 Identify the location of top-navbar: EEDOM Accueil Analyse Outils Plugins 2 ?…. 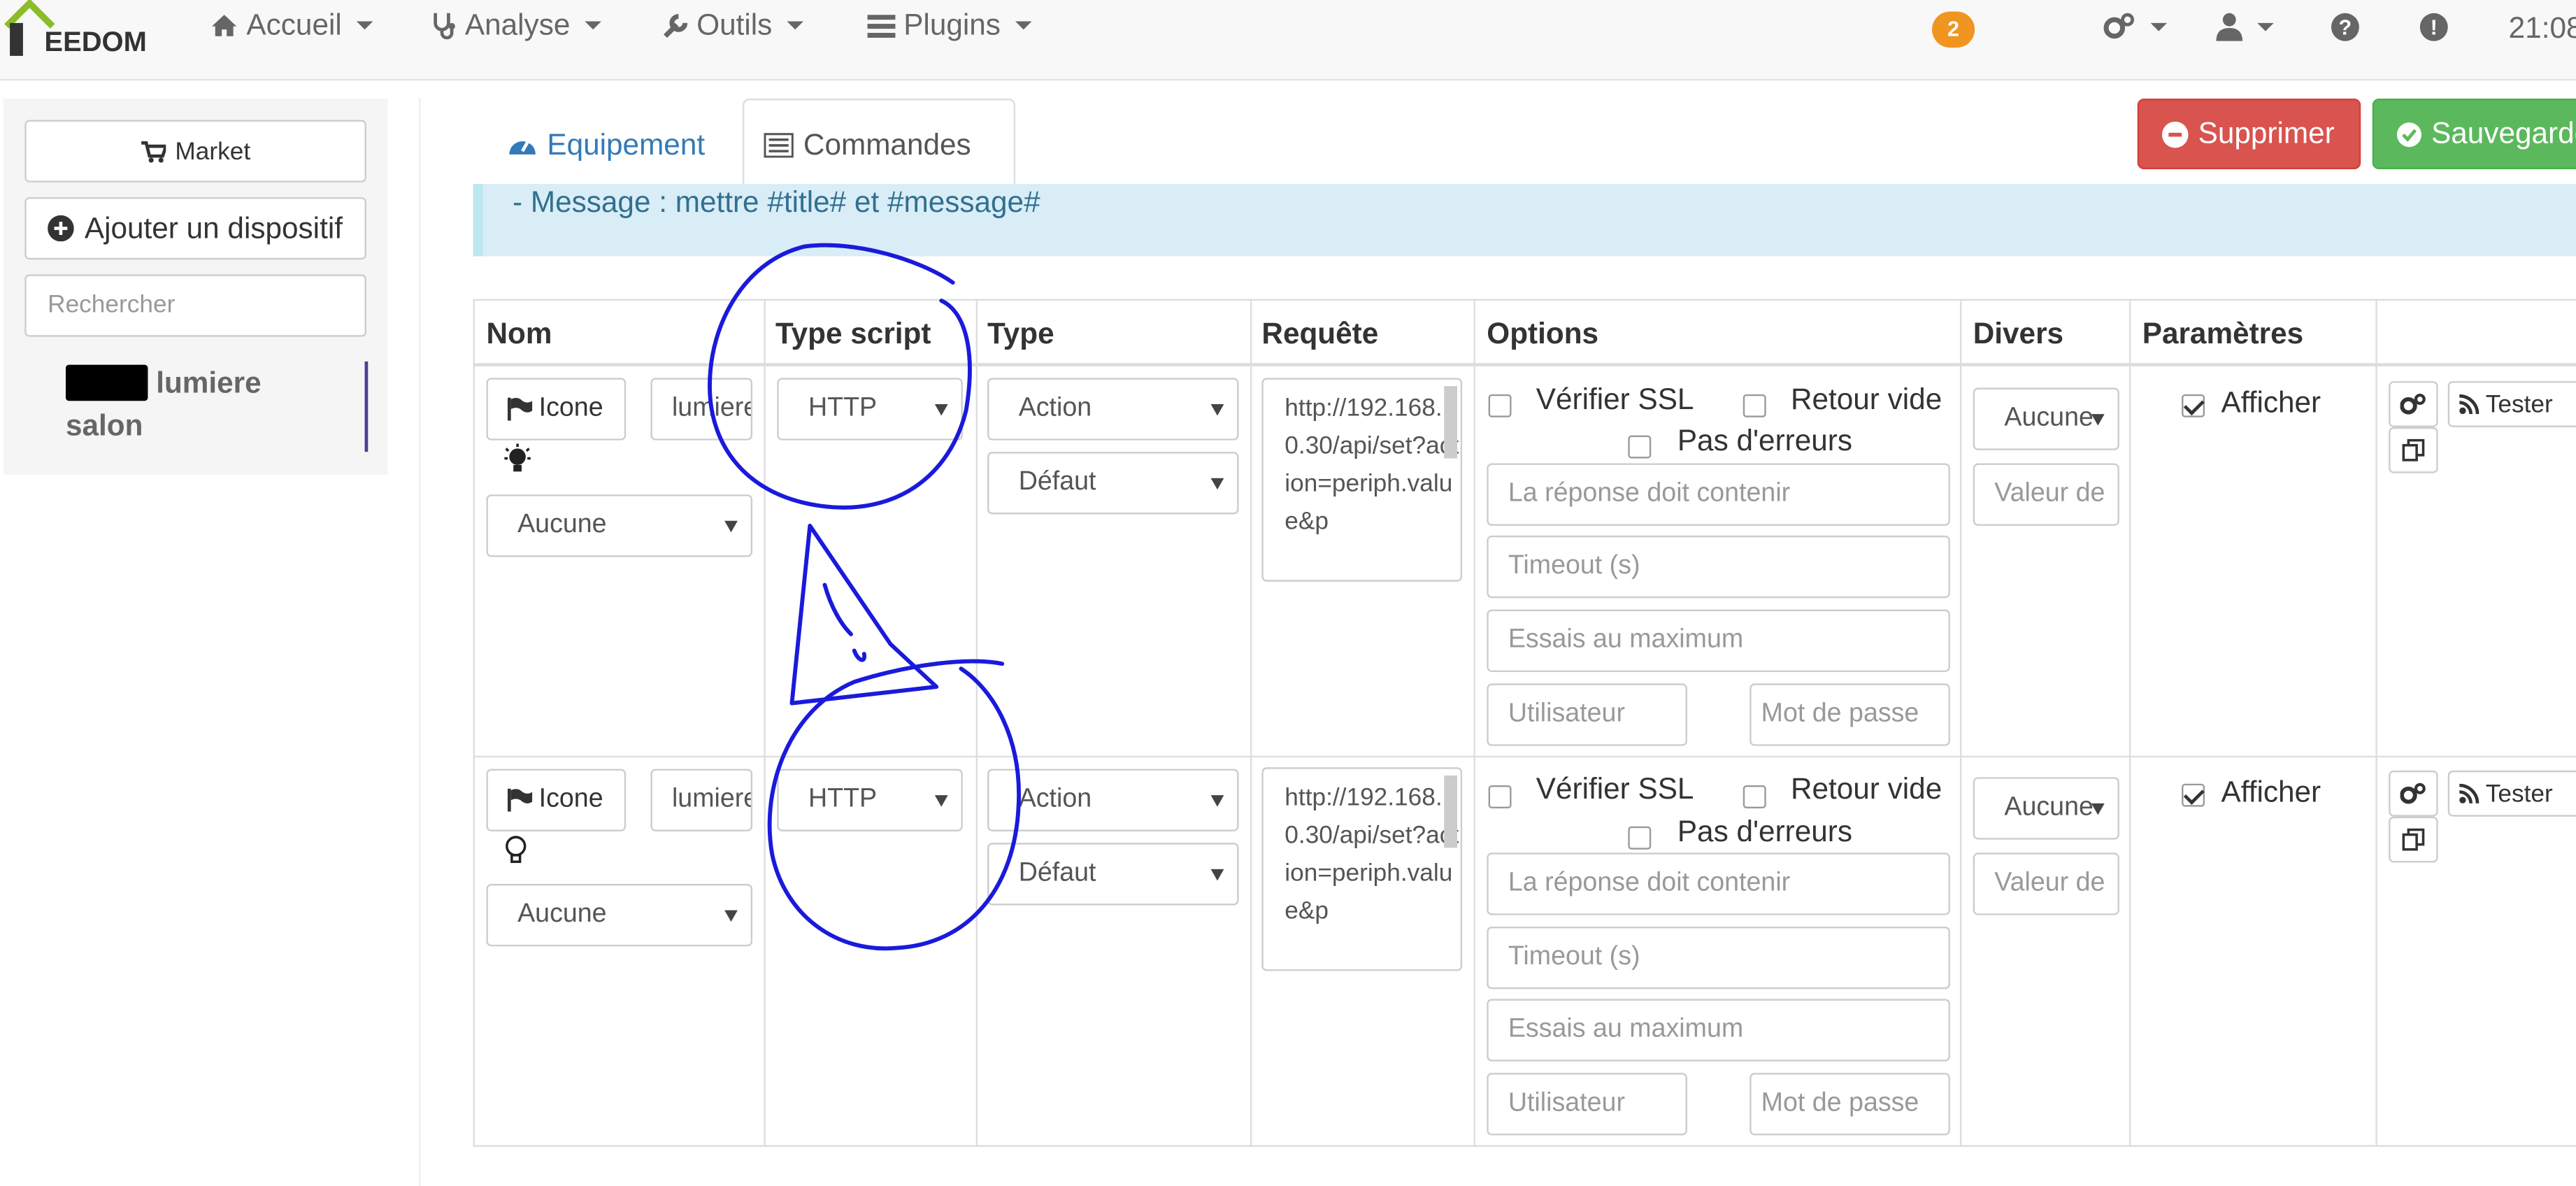
(1288, 40).